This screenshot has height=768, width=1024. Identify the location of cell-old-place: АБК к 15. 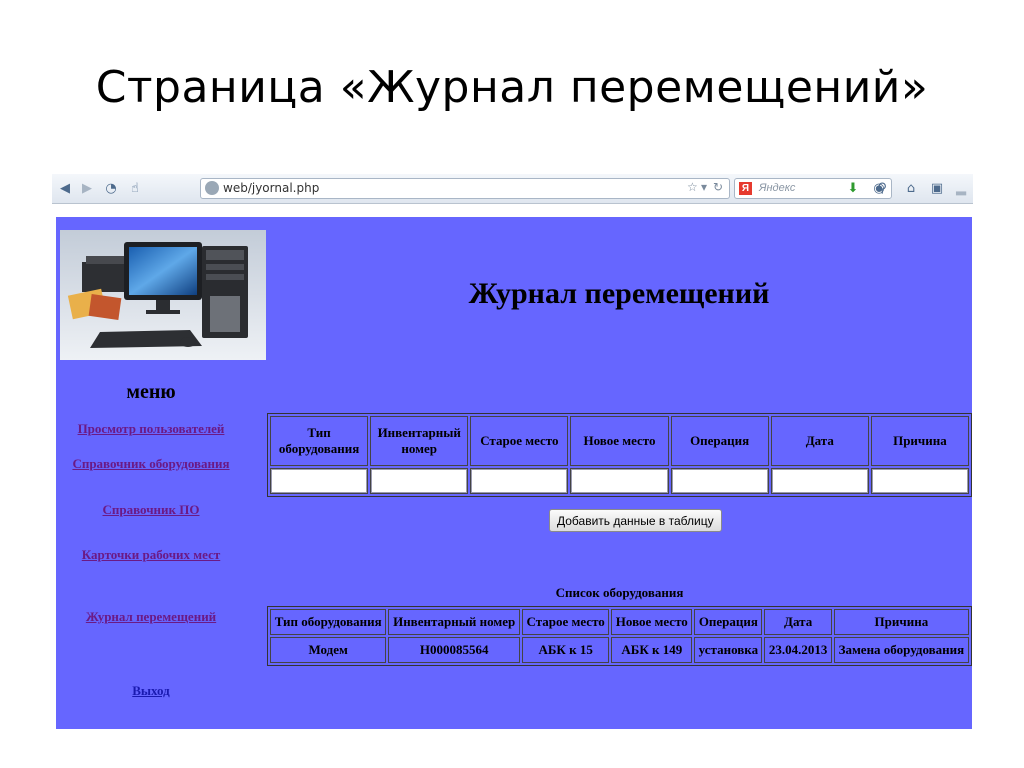
(566, 650).